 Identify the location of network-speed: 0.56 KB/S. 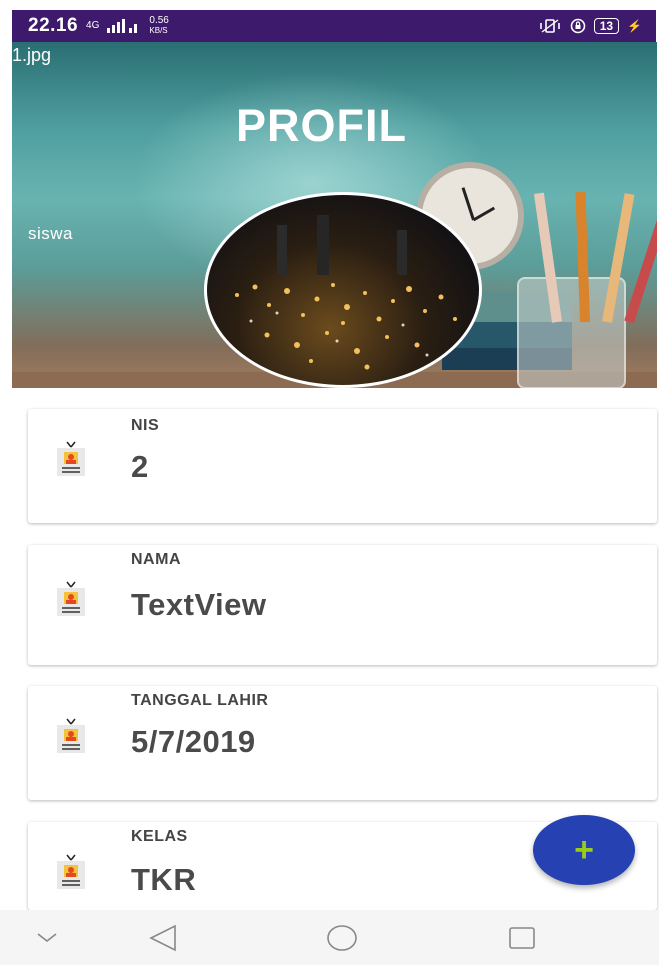
(159, 25).